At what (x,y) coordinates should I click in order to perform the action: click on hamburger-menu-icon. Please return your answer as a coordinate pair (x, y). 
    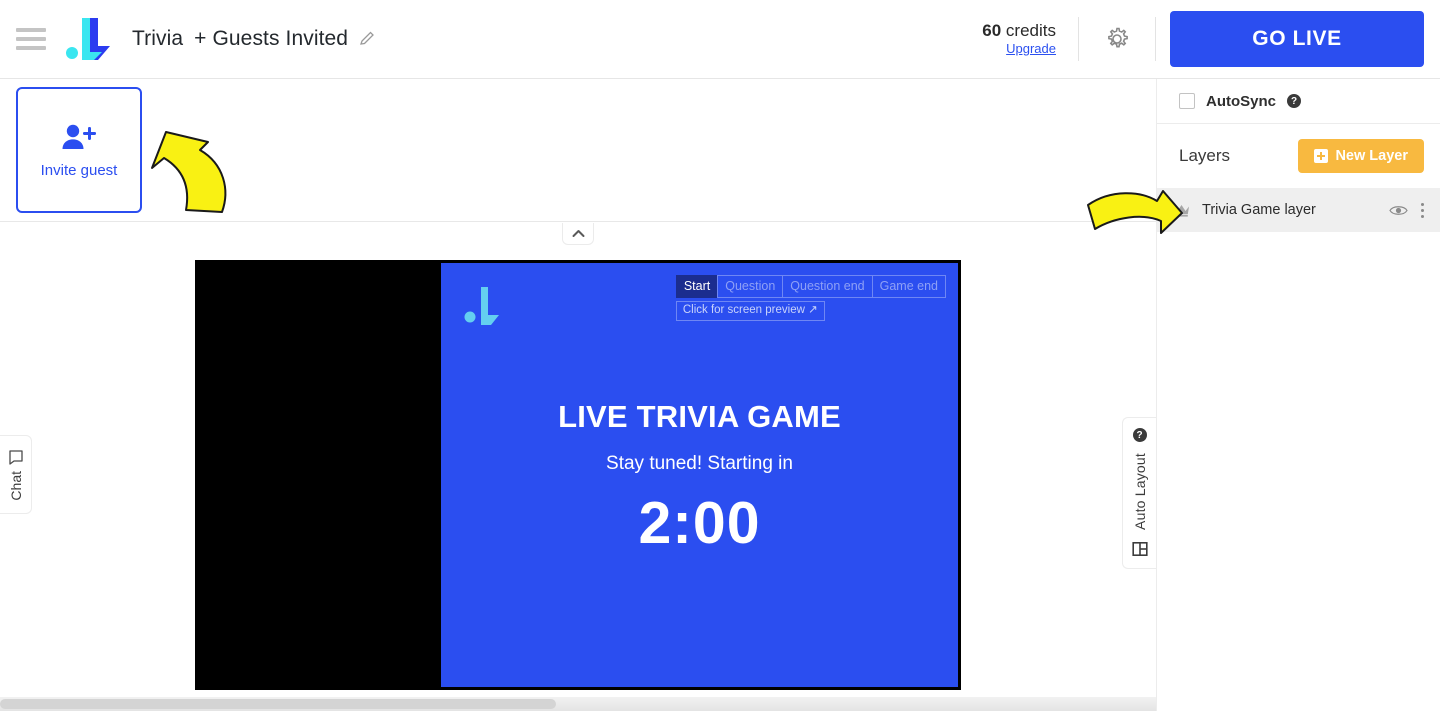
    Looking at the image, I should click on (31, 39).